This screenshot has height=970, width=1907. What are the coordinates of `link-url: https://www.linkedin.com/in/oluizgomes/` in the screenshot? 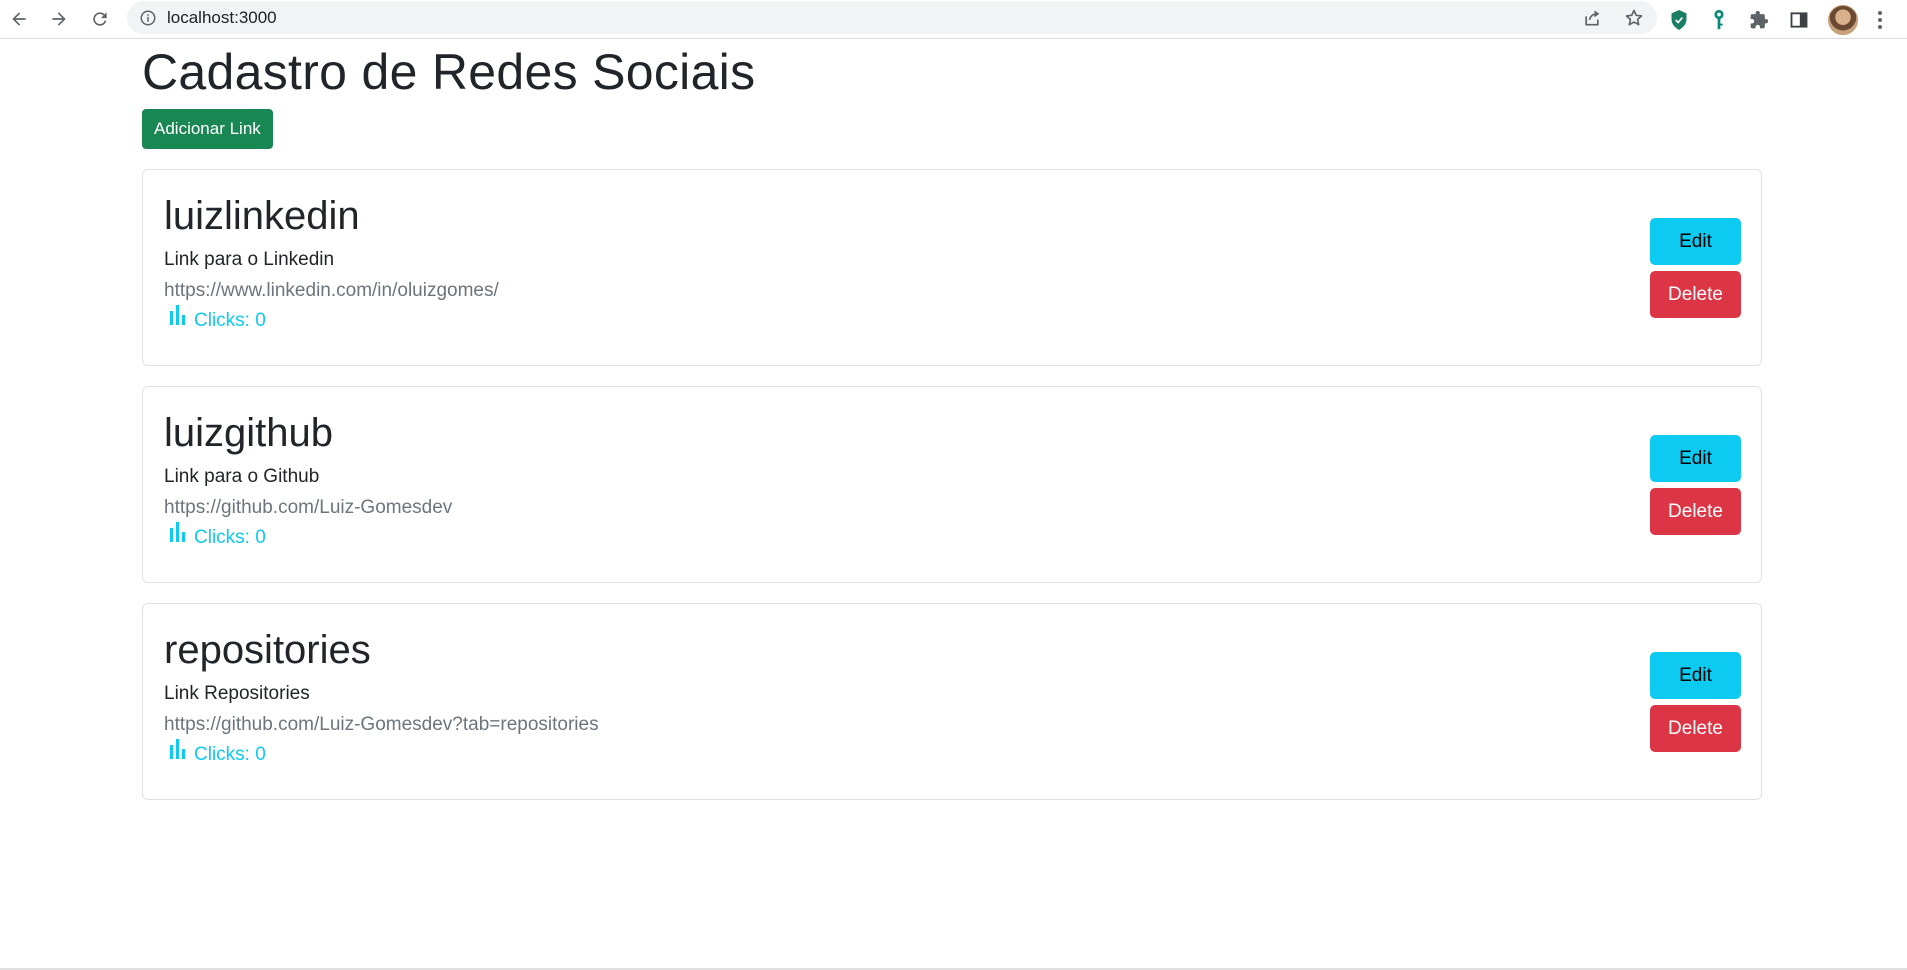 It's located at (331, 290).